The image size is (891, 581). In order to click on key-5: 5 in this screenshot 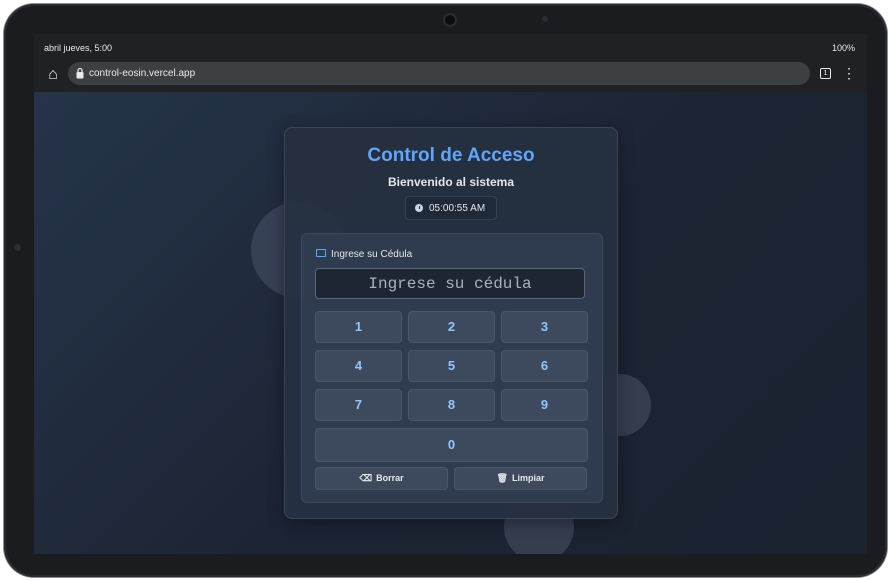, I will do `click(451, 366)`.